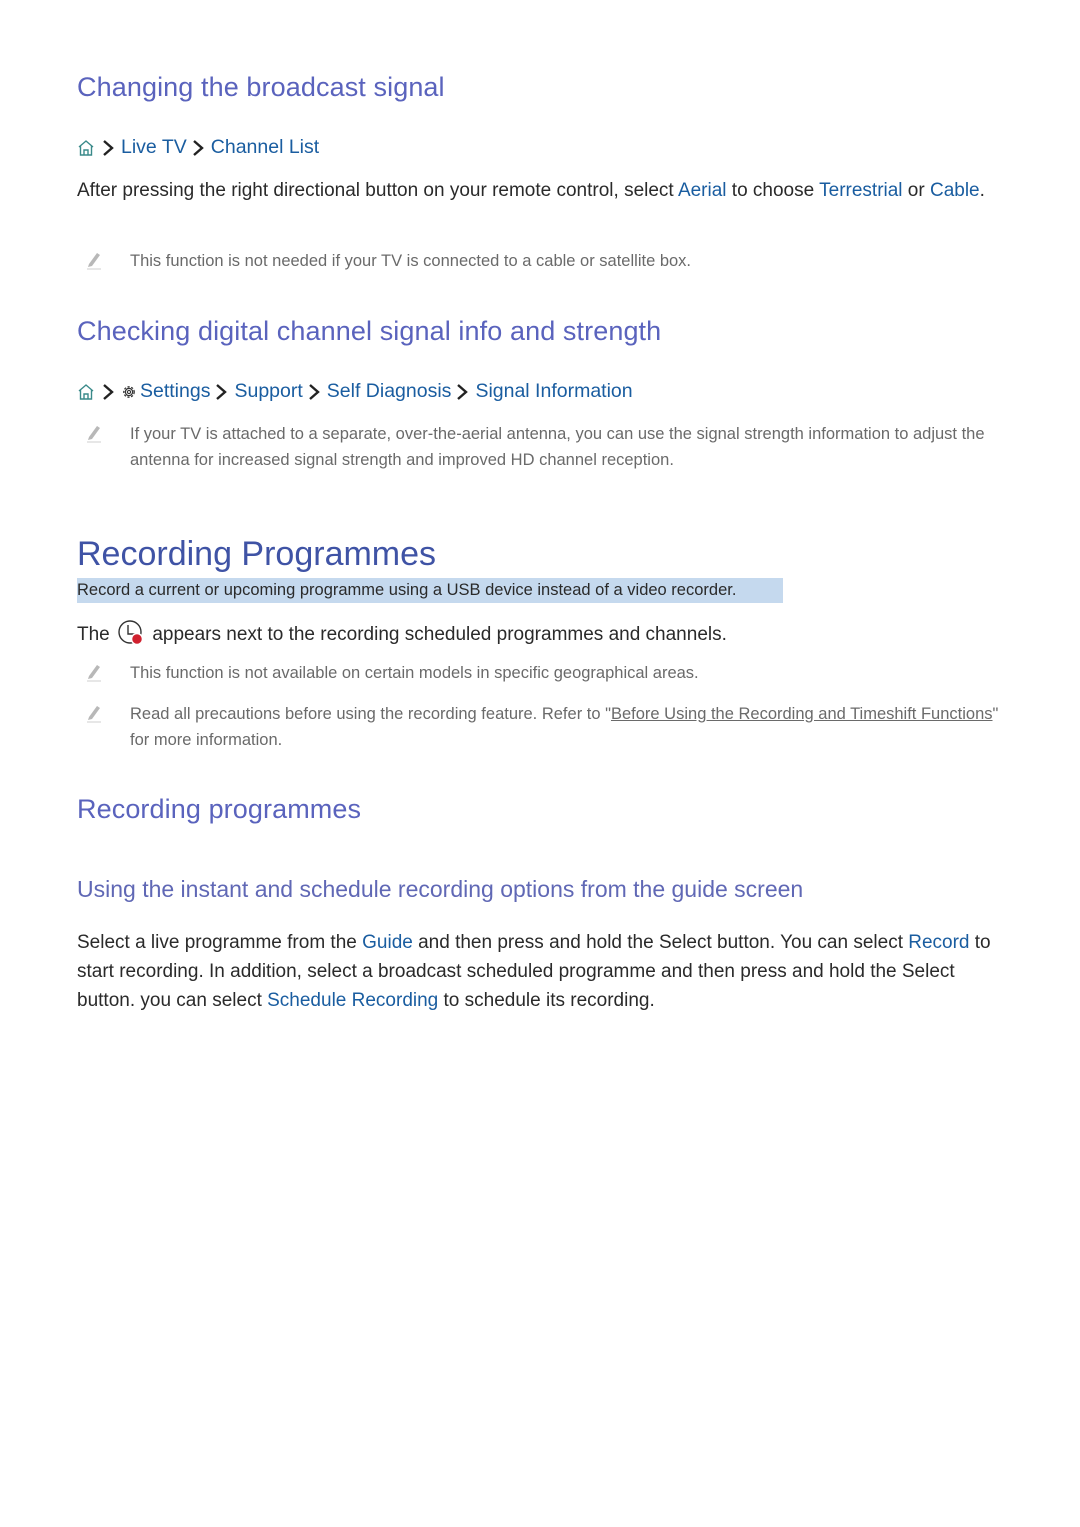  What do you see at coordinates (546, 1000) in the screenshot?
I see `body-text: to schedule its recording.` at bounding box center [546, 1000].